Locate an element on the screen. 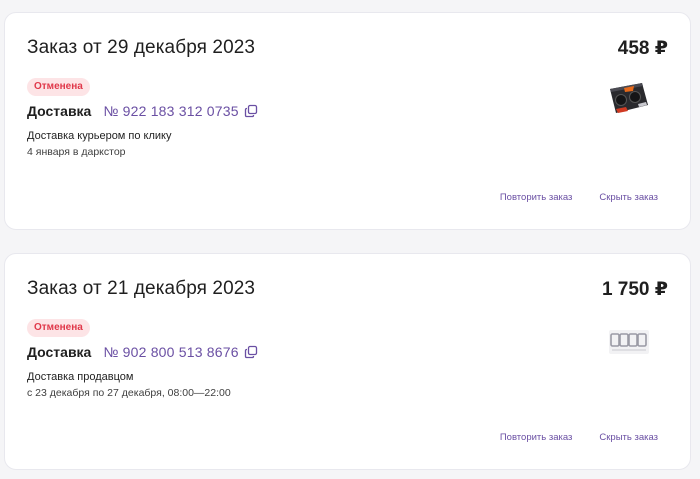  delivery-date: с 23 декабря по 27 декабря, 08:00—22:00 is located at coordinates (129, 393).